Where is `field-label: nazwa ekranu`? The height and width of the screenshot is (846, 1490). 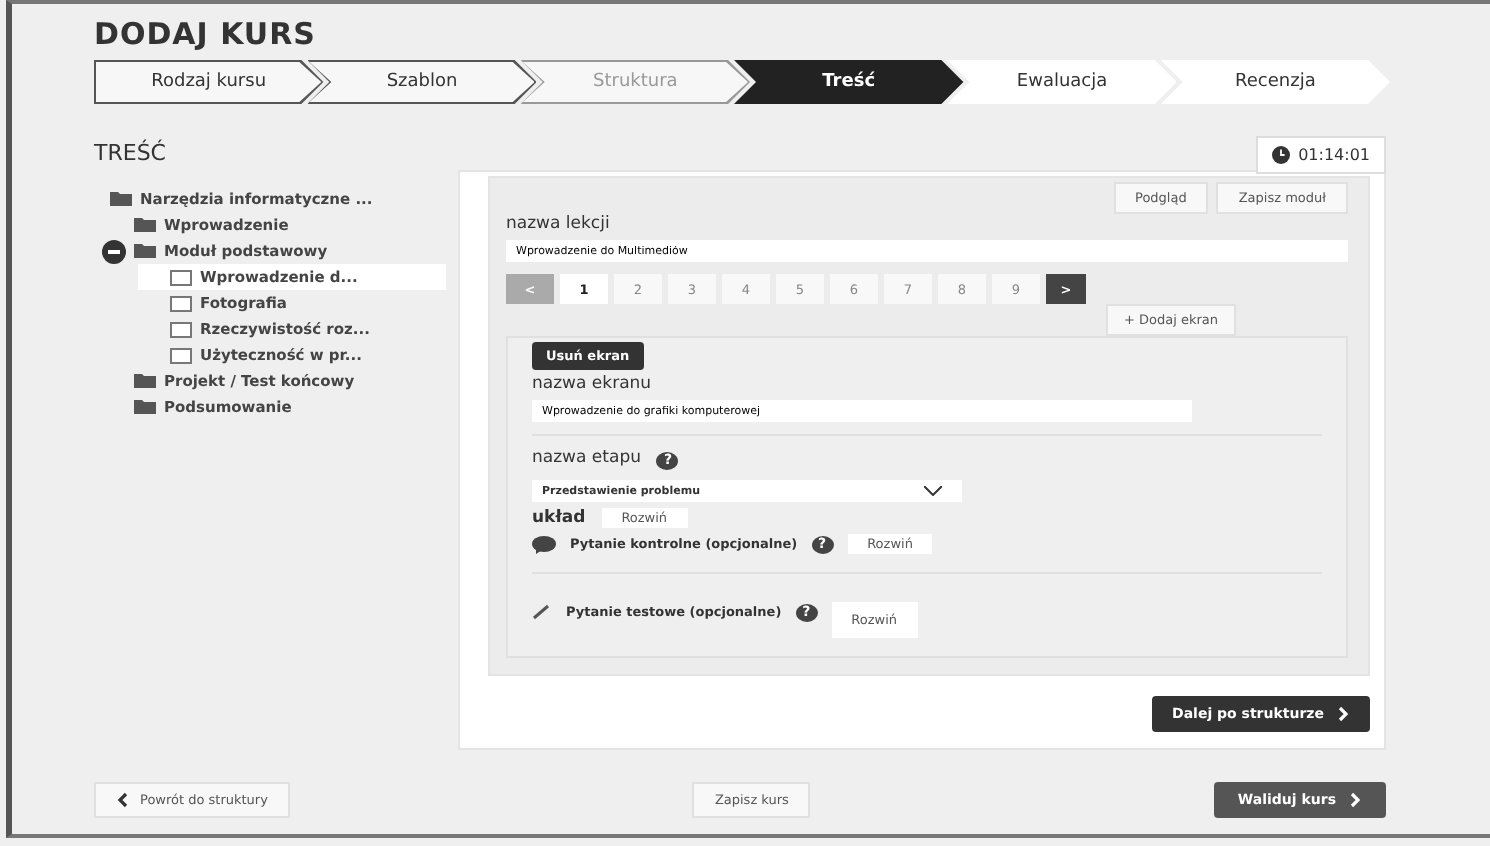
field-label: nazwa ekranu is located at coordinates (592, 384).